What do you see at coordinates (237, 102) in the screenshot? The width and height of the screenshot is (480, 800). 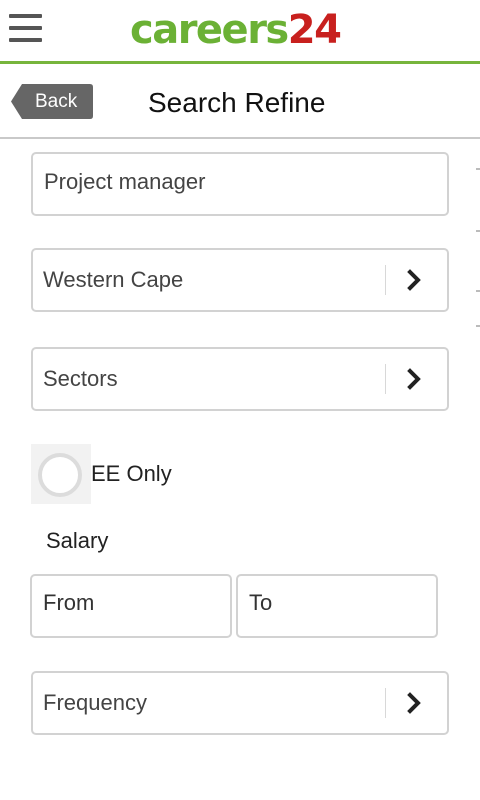 I see `page-title: Search Refine` at bounding box center [237, 102].